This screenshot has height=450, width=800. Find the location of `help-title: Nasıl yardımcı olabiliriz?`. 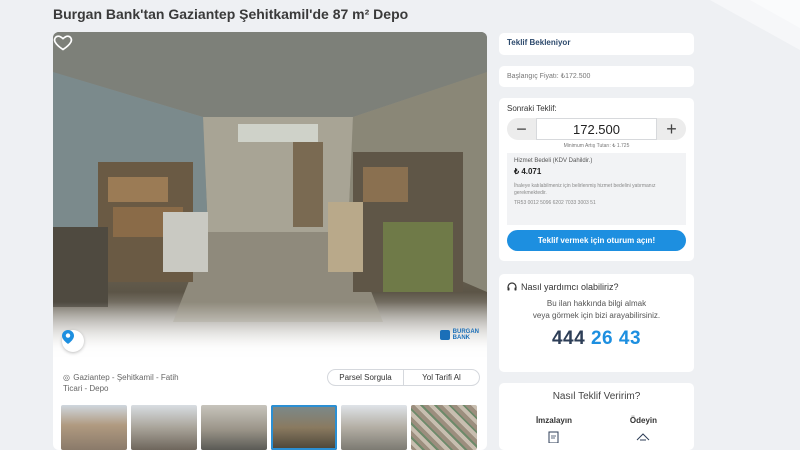

help-title: Nasıl yardımcı olabiliriz? is located at coordinates (596, 287).